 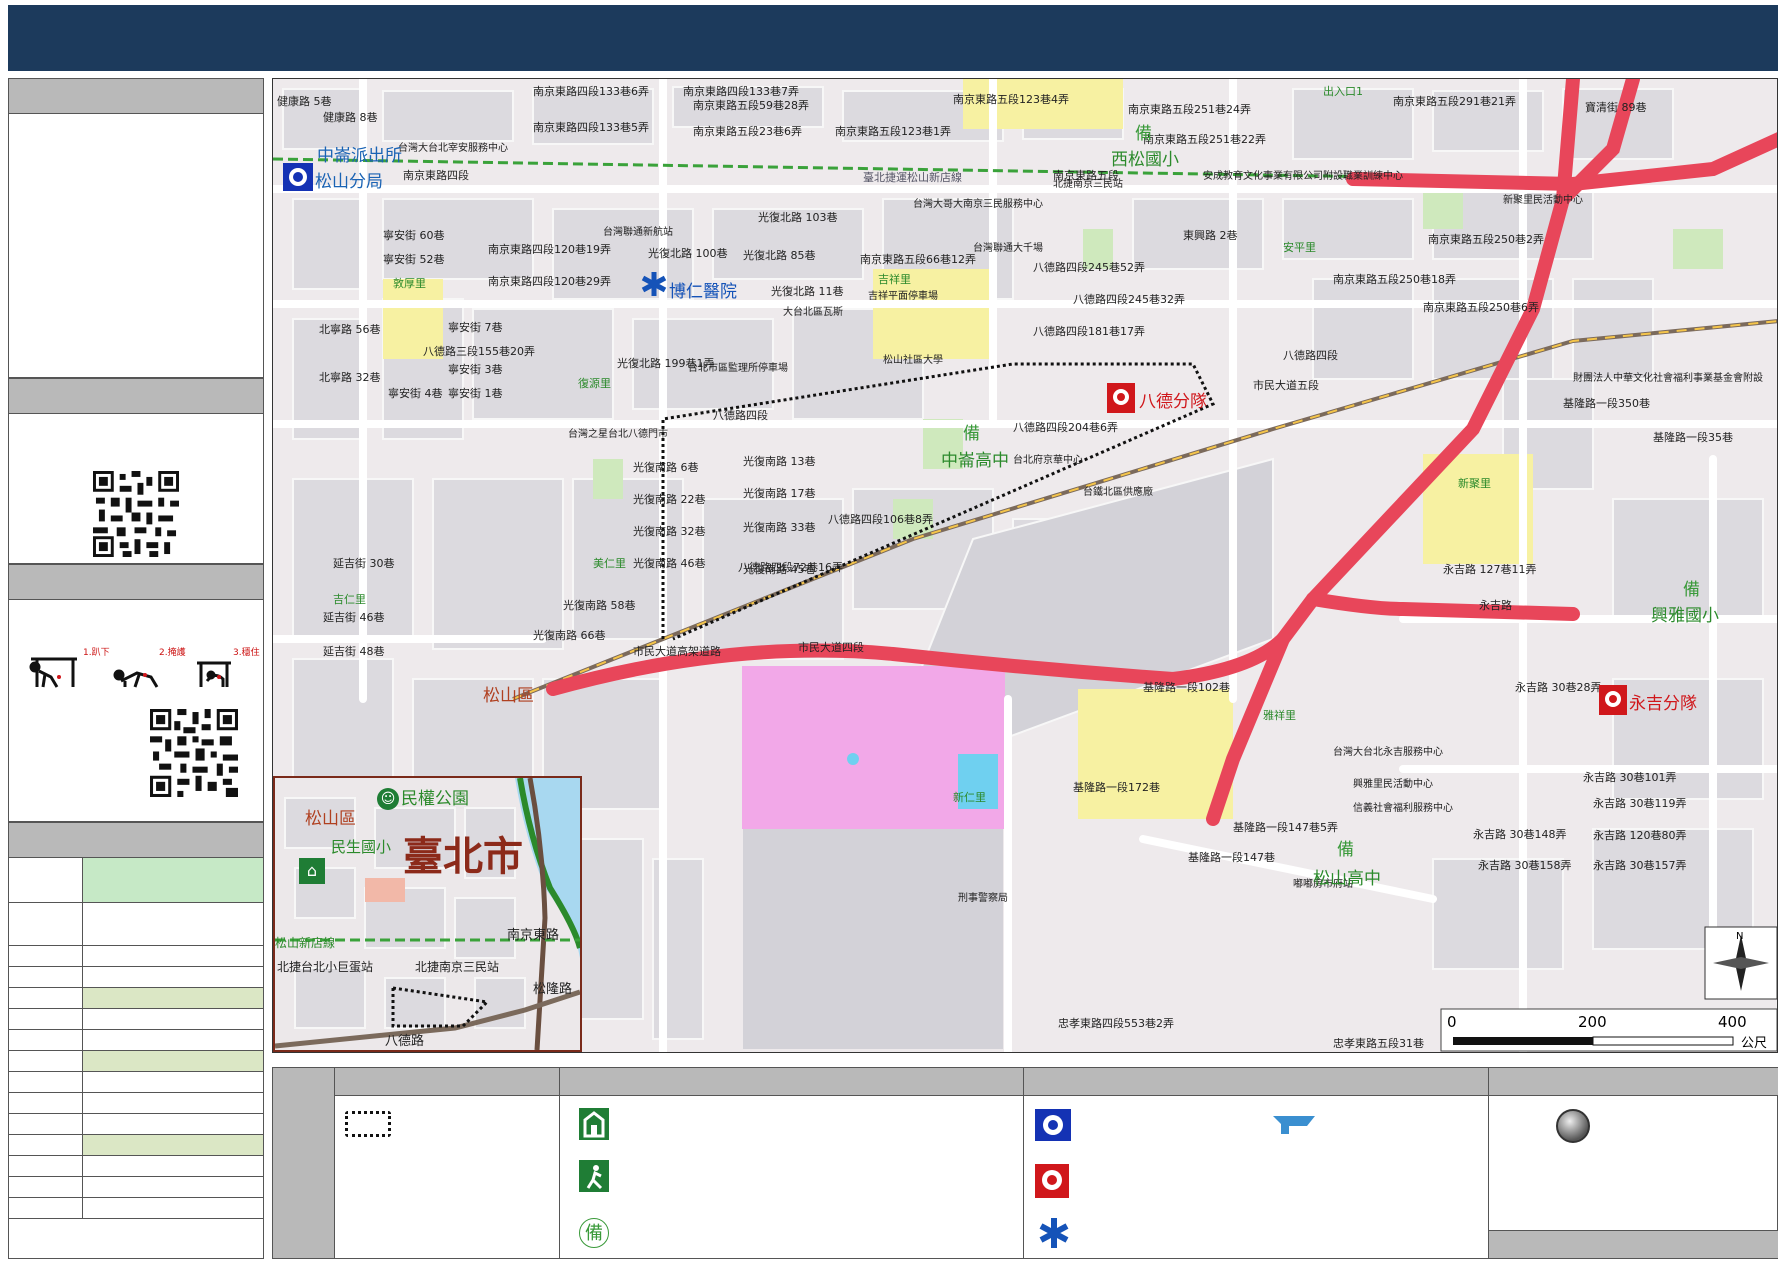 What do you see at coordinates (638, 232) in the screenshot?
I see `place-label: 台灣聯通新航站` at bounding box center [638, 232].